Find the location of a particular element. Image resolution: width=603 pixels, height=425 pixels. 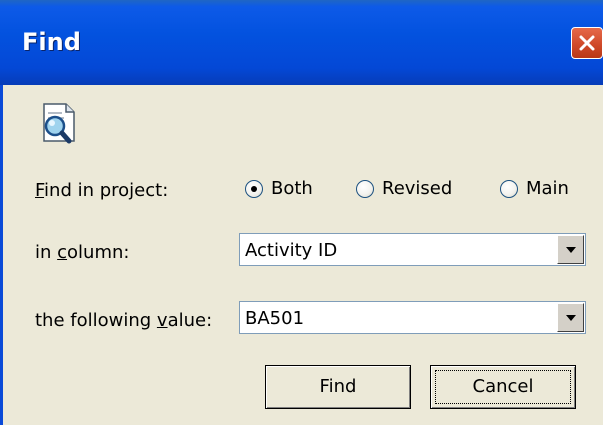

value-combobox: BA501 is located at coordinates (412, 317).